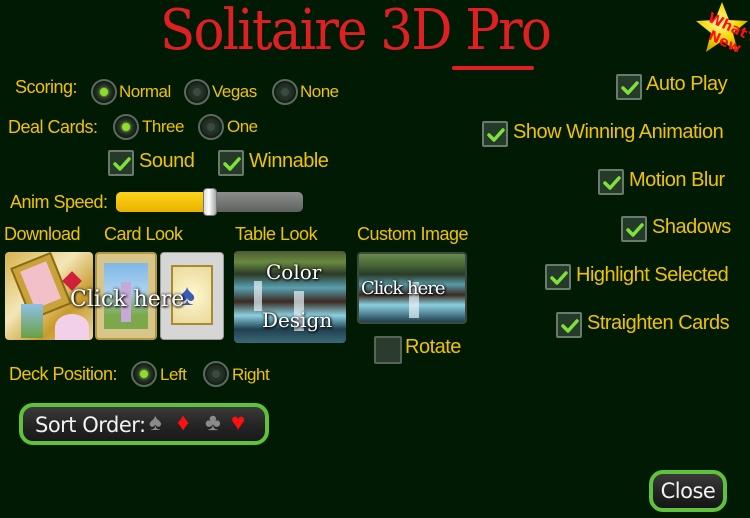  Describe the element at coordinates (688, 491) in the screenshot. I see `close-button: Close` at that location.